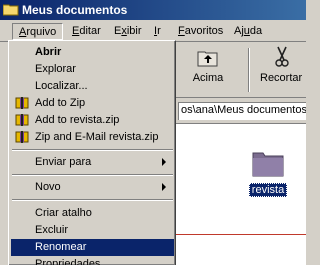  I want to click on menu-favoritos-rest: avoritos, so click(204, 31).